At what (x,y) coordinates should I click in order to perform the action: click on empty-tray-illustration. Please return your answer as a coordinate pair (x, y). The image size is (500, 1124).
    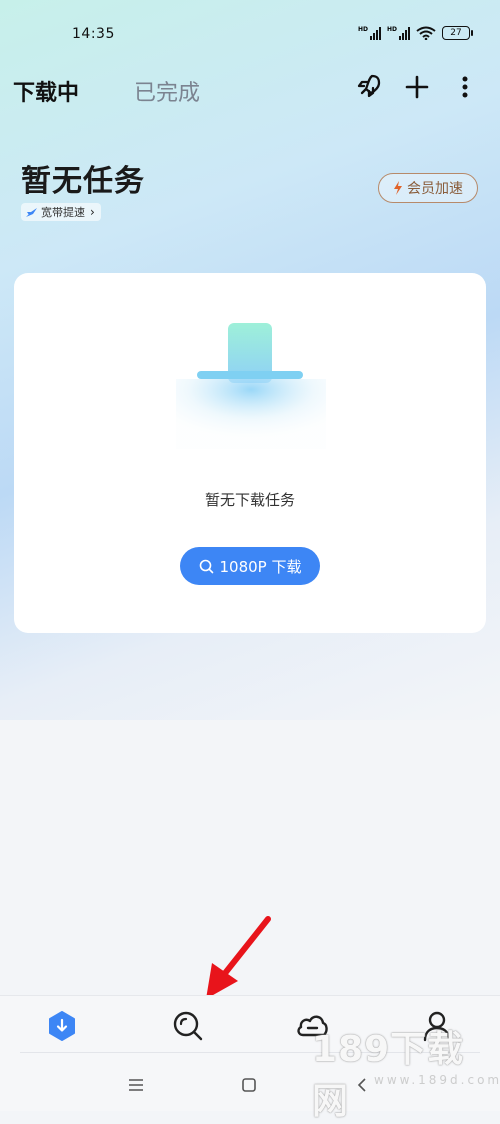
    Looking at the image, I should click on (251, 386).